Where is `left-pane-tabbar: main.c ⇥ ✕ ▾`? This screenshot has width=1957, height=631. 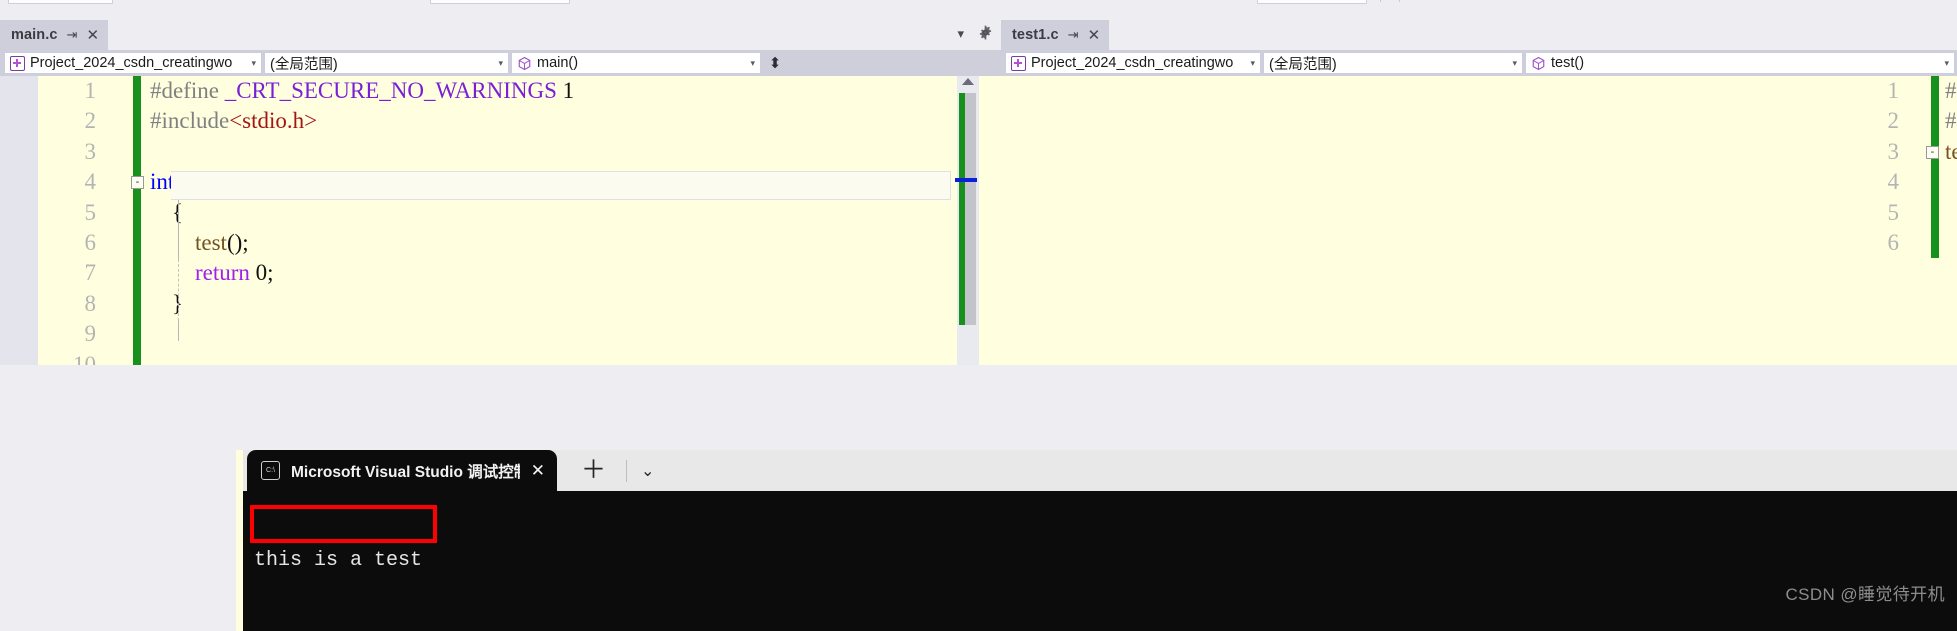
left-pane-tabbar: main.c ⇥ ✕ ▾ is located at coordinates (500, 35).